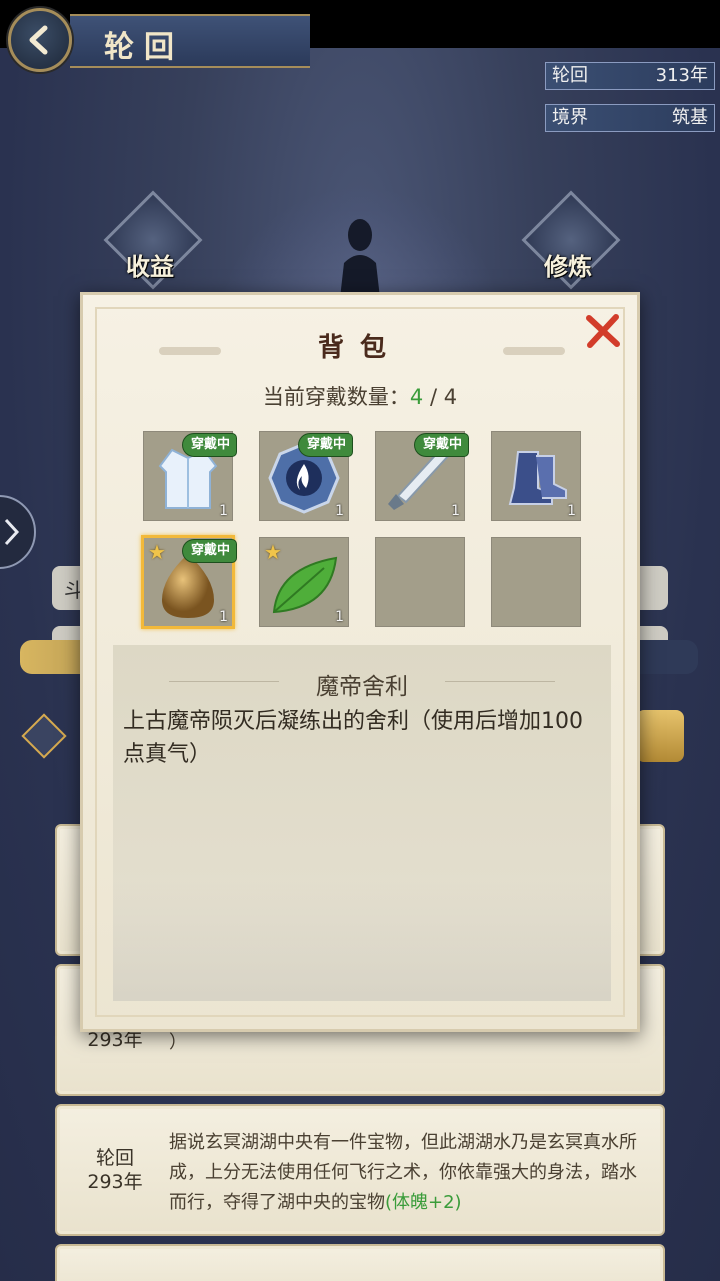 The image size is (720, 1281). What do you see at coordinates (570, 75) in the screenshot?
I see `cycle-label: 轮回` at bounding box center [570, 75].